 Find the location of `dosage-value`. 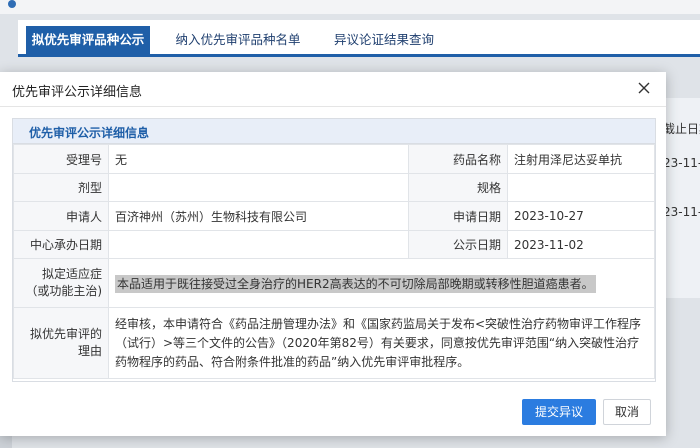

dosage-value is located at coordinates (258, 187).